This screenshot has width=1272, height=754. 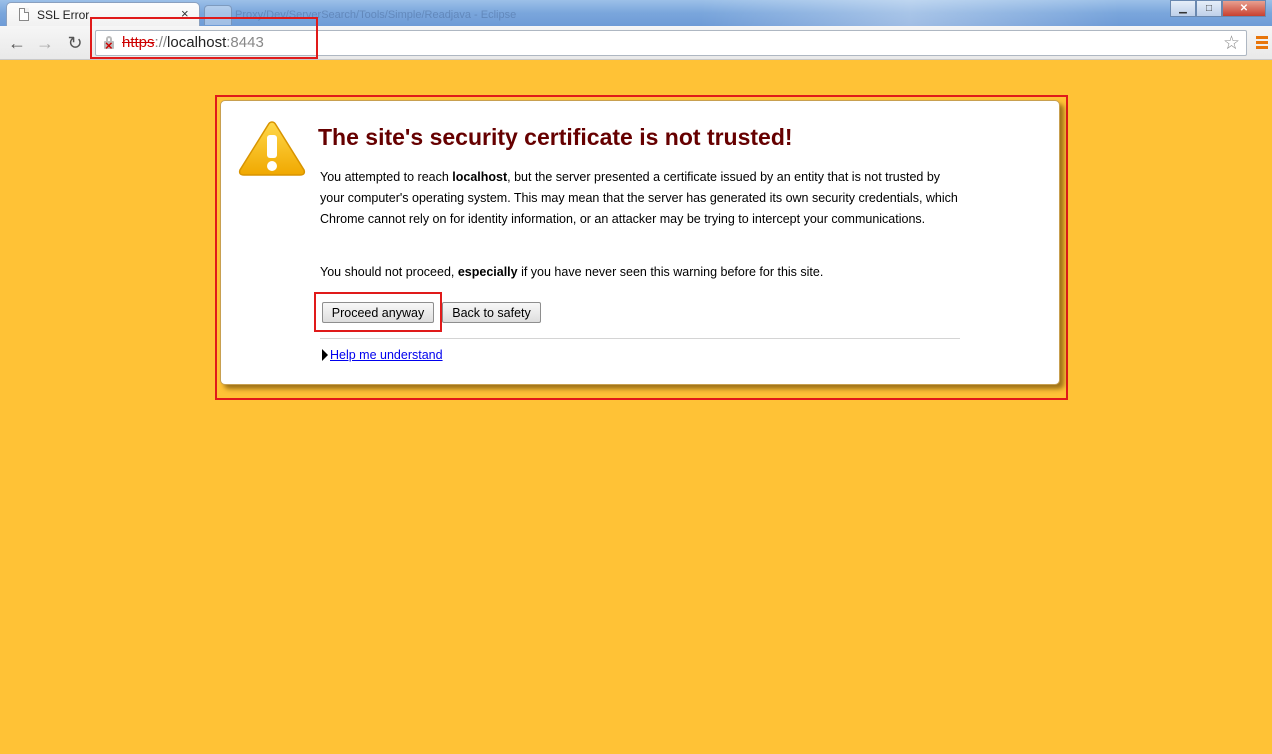 What do you see at coordinates (491, 312) in the screenshot?
I see `back-to-safety-button: Back to safety` at bounding box center [491, 312].